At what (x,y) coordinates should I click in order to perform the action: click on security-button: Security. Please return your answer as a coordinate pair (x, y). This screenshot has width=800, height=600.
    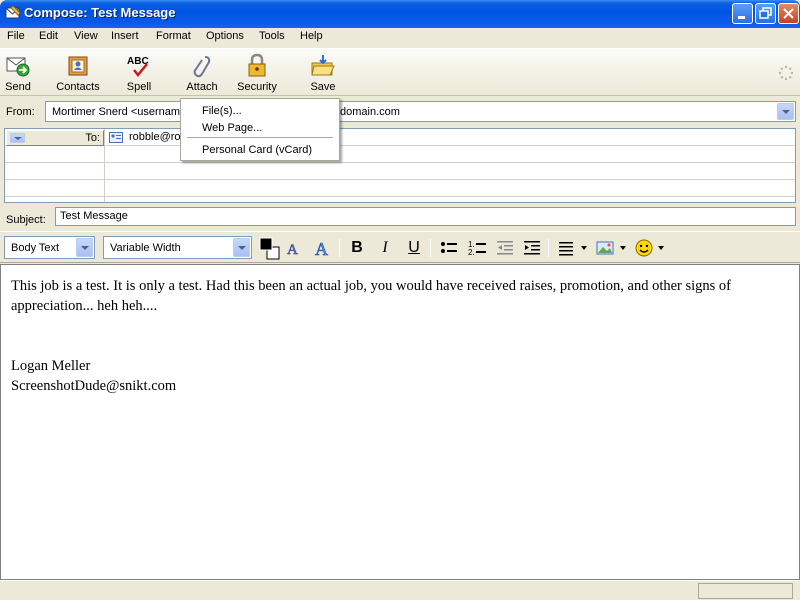
    Looking at the image, I should click on (257, 73).